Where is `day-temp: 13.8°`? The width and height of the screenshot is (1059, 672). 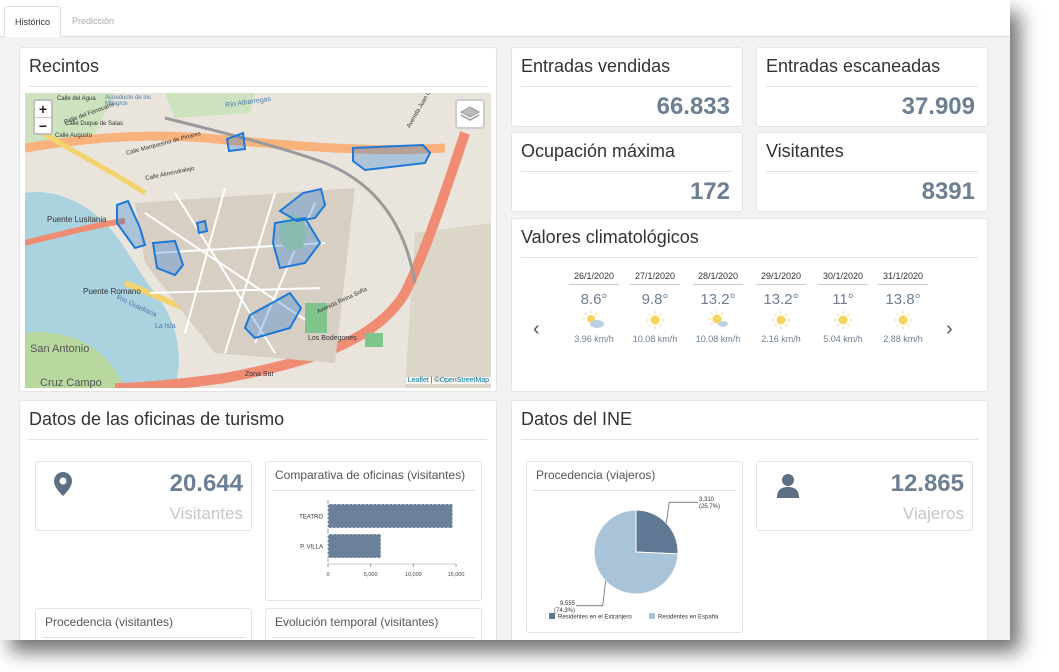
day-temp: 13.8° is located at coordinates (903, 299).